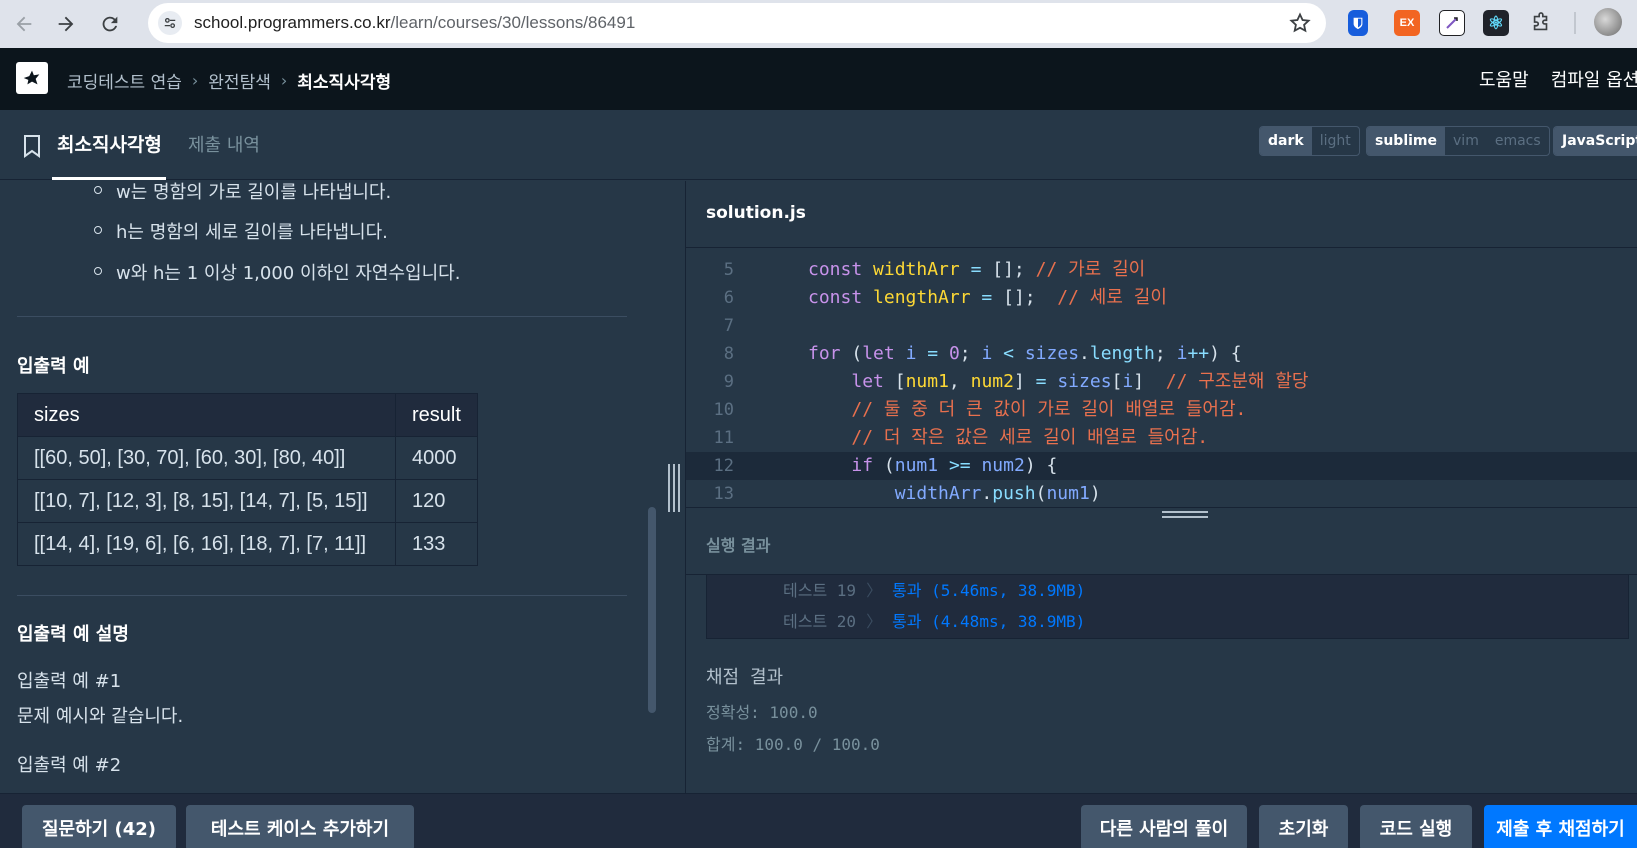  Describe the element at coordinates (728, 270) in the screenshot. I see `line-number: 5` at that location.